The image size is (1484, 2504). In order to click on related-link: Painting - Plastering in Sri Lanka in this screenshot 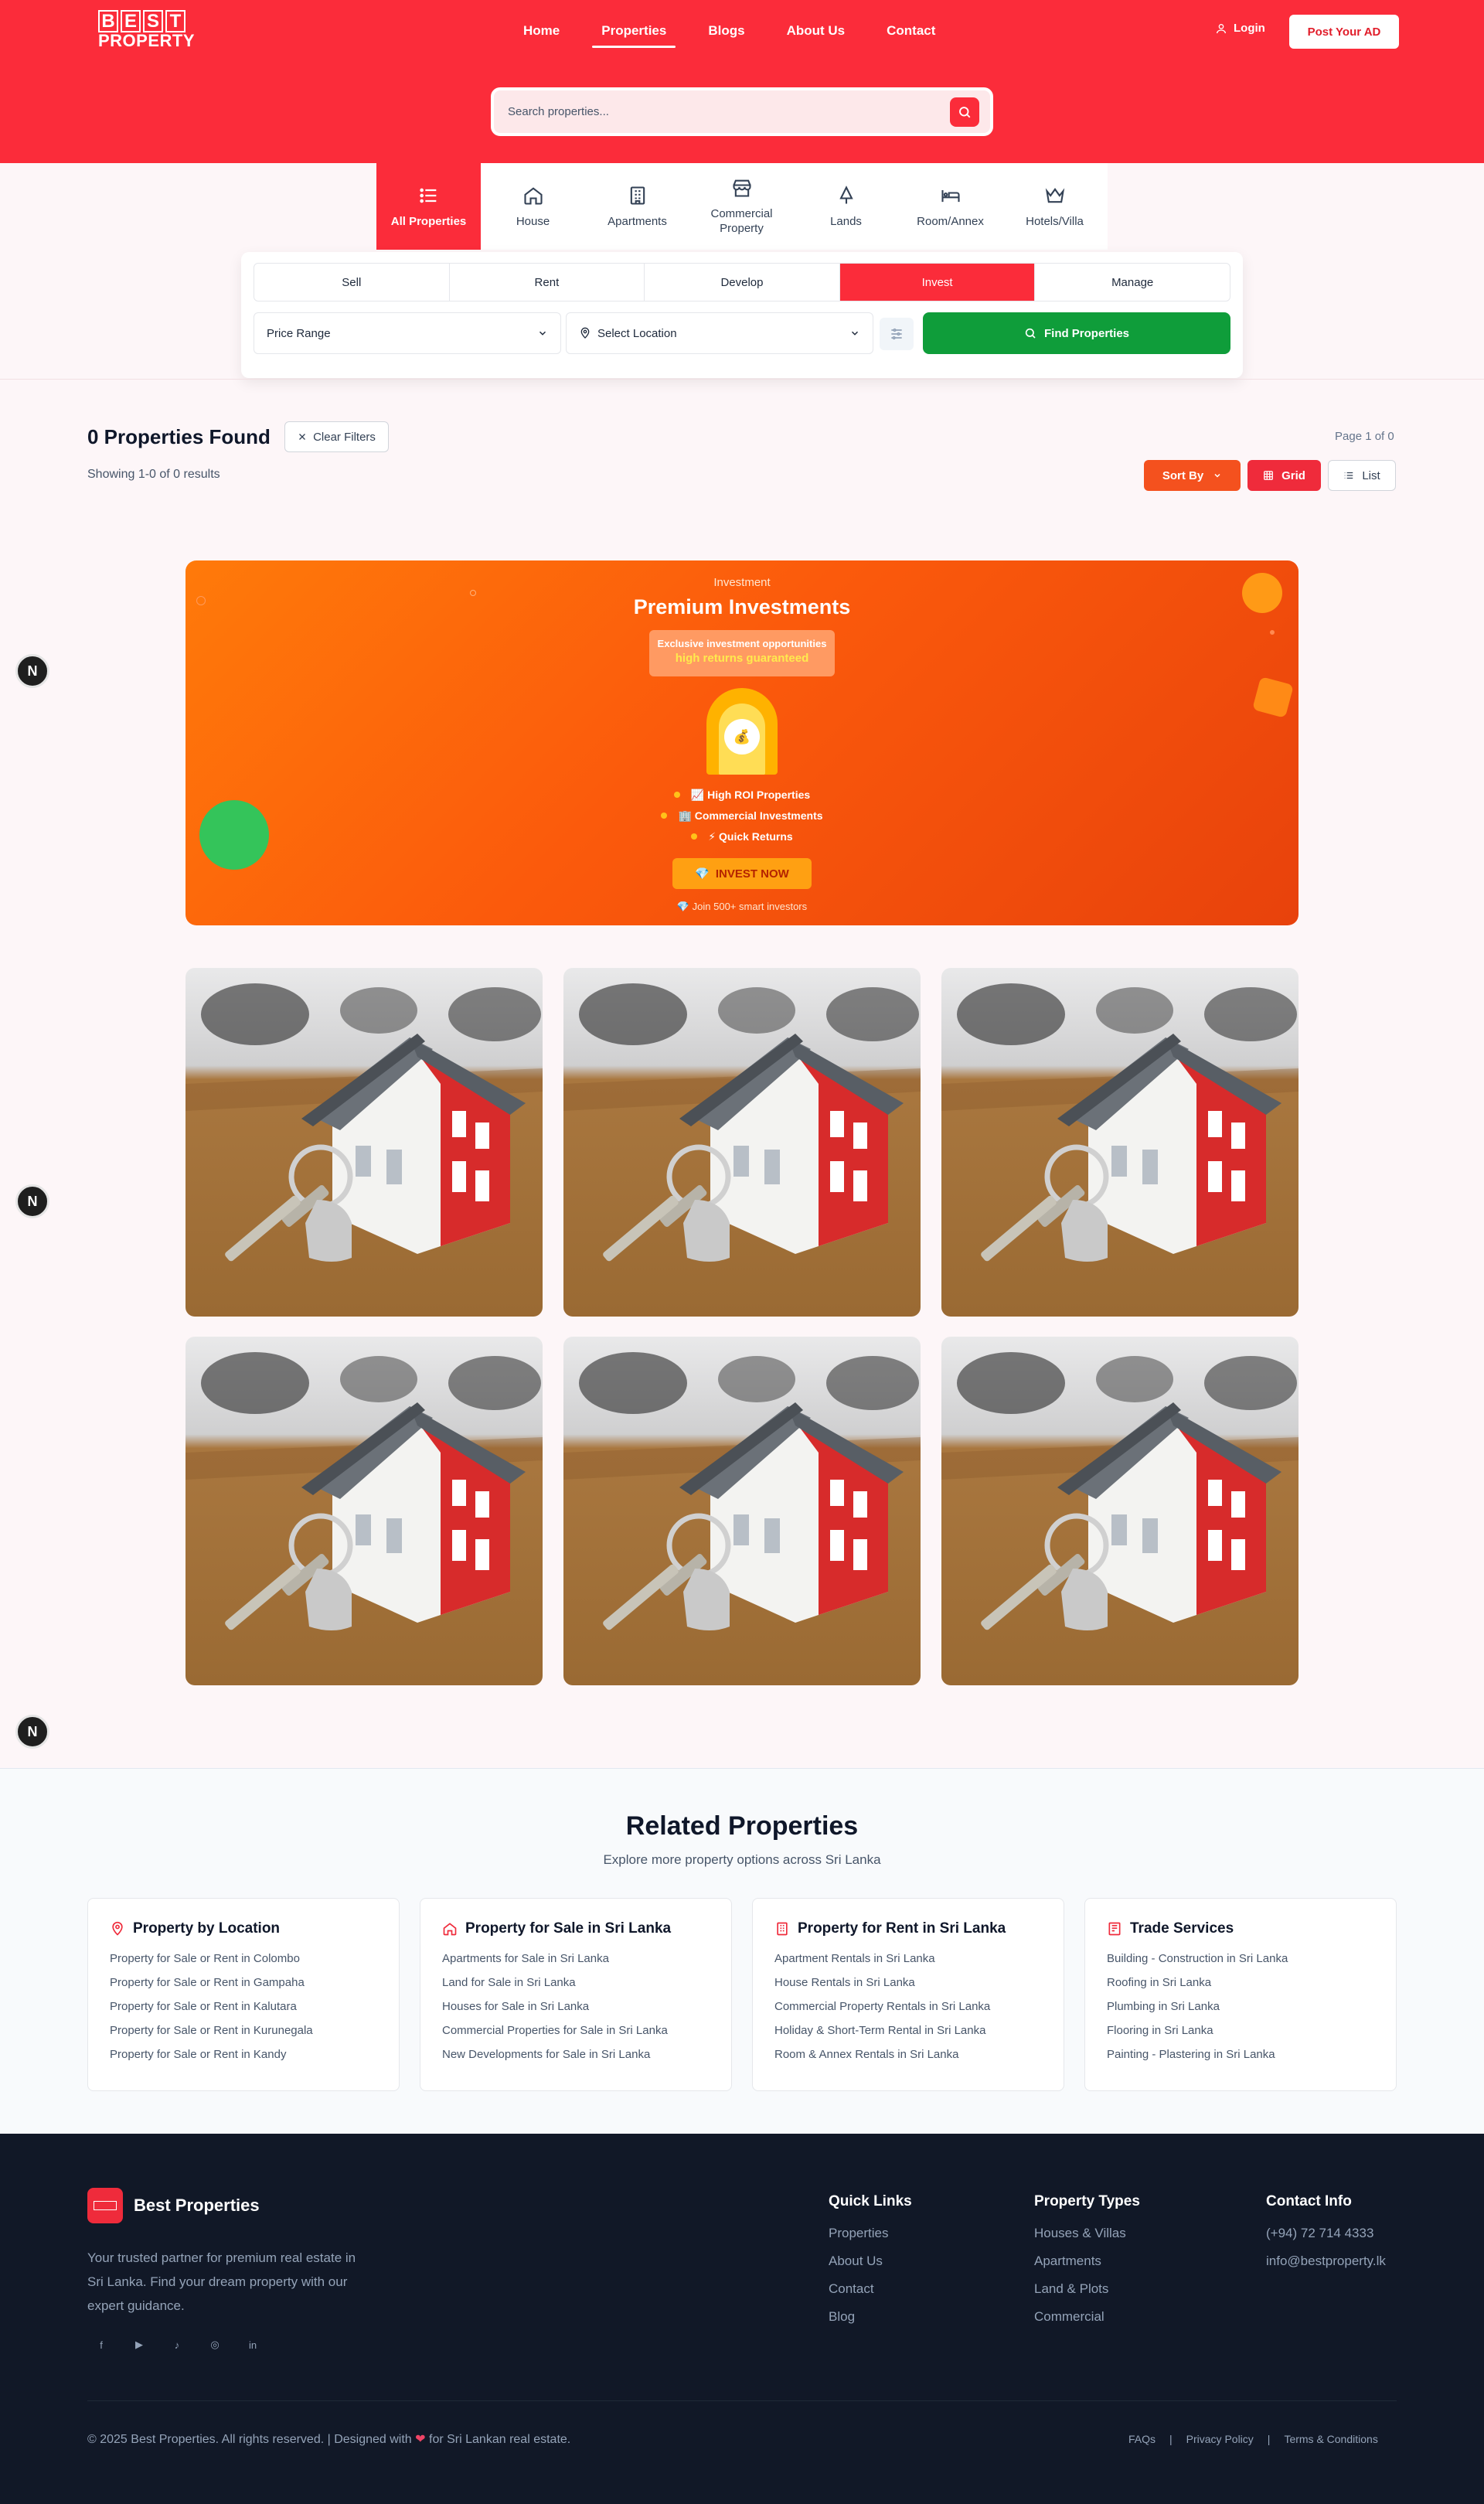, I will do `click(1240, 2055)`.